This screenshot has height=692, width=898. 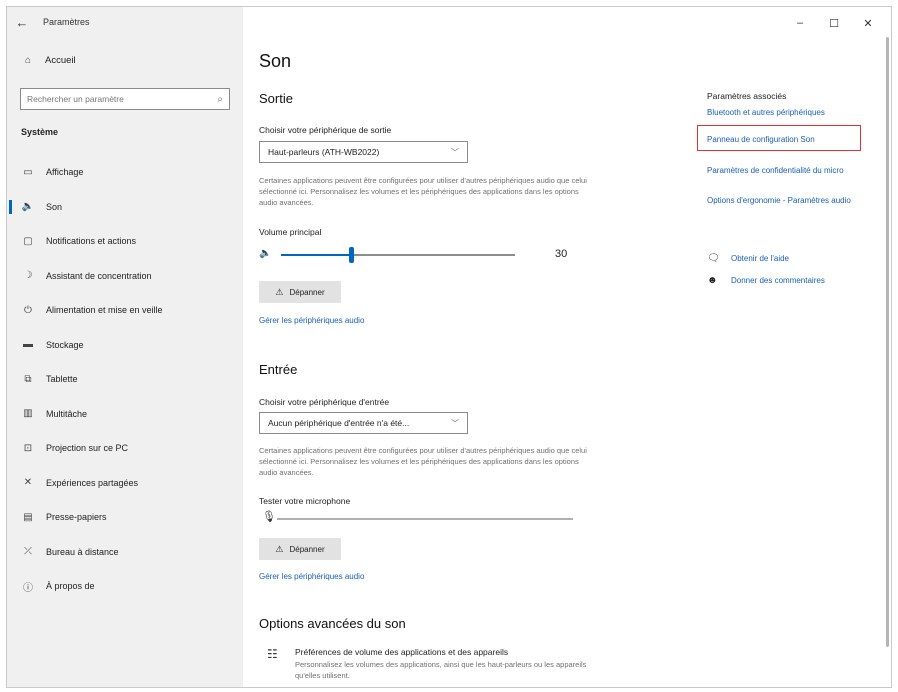 What do you see at coordinates (54, 206) in the screenshot?
I see `sidebar-item-label: Son` at bounding box center [54, 206].